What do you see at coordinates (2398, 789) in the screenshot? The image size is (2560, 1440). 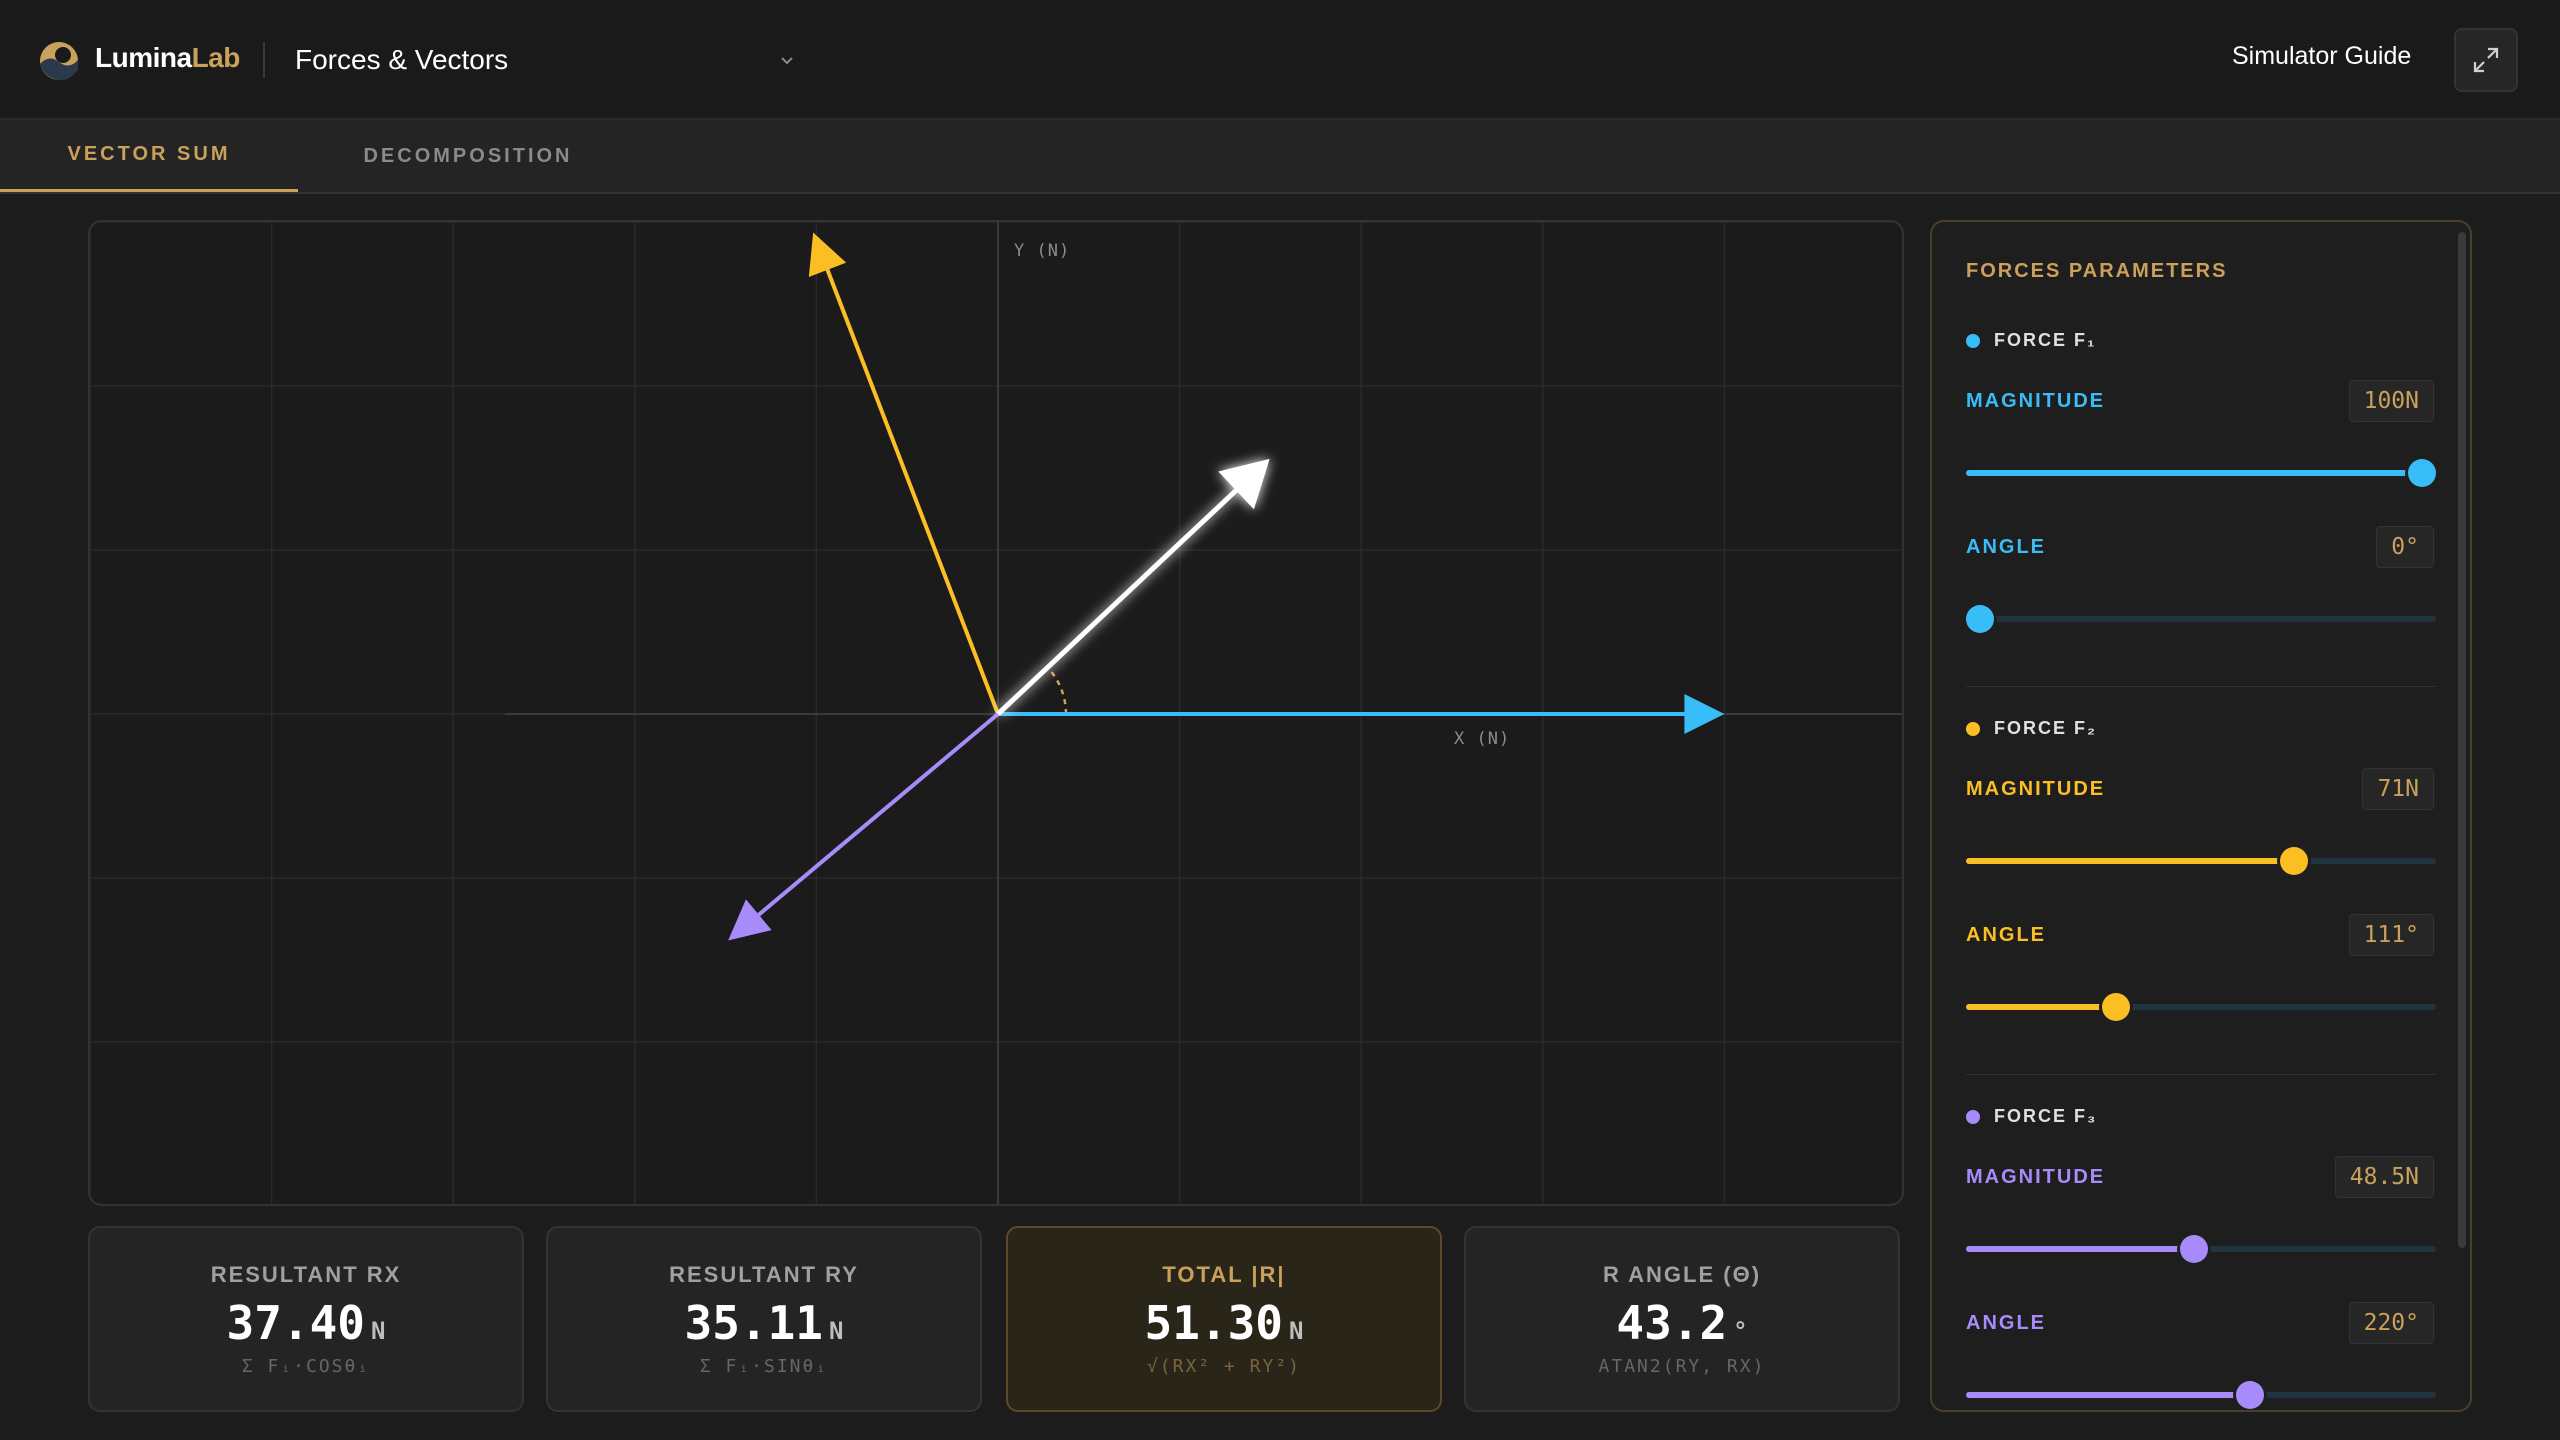 I see `magnitude-value: 71N` at bounding box center [2398, 789].